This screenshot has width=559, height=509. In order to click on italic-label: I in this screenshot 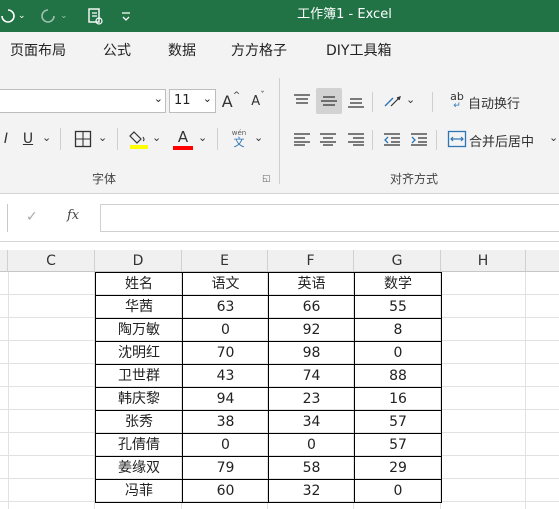, I will do `click(6, 139)`.